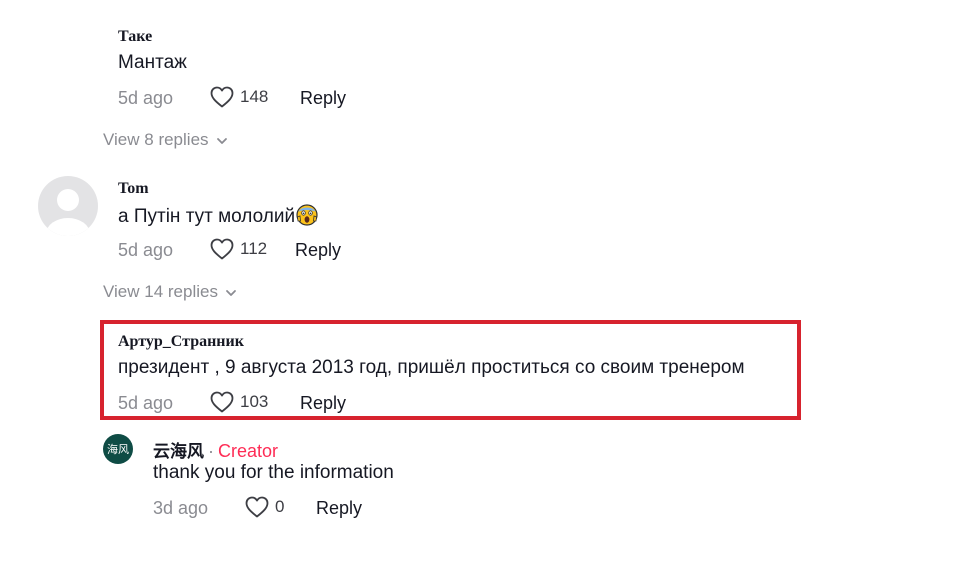 This screenshot has height=566, width=955. I want to click on view-replies-button: View 14 replies, so click(170, 292).